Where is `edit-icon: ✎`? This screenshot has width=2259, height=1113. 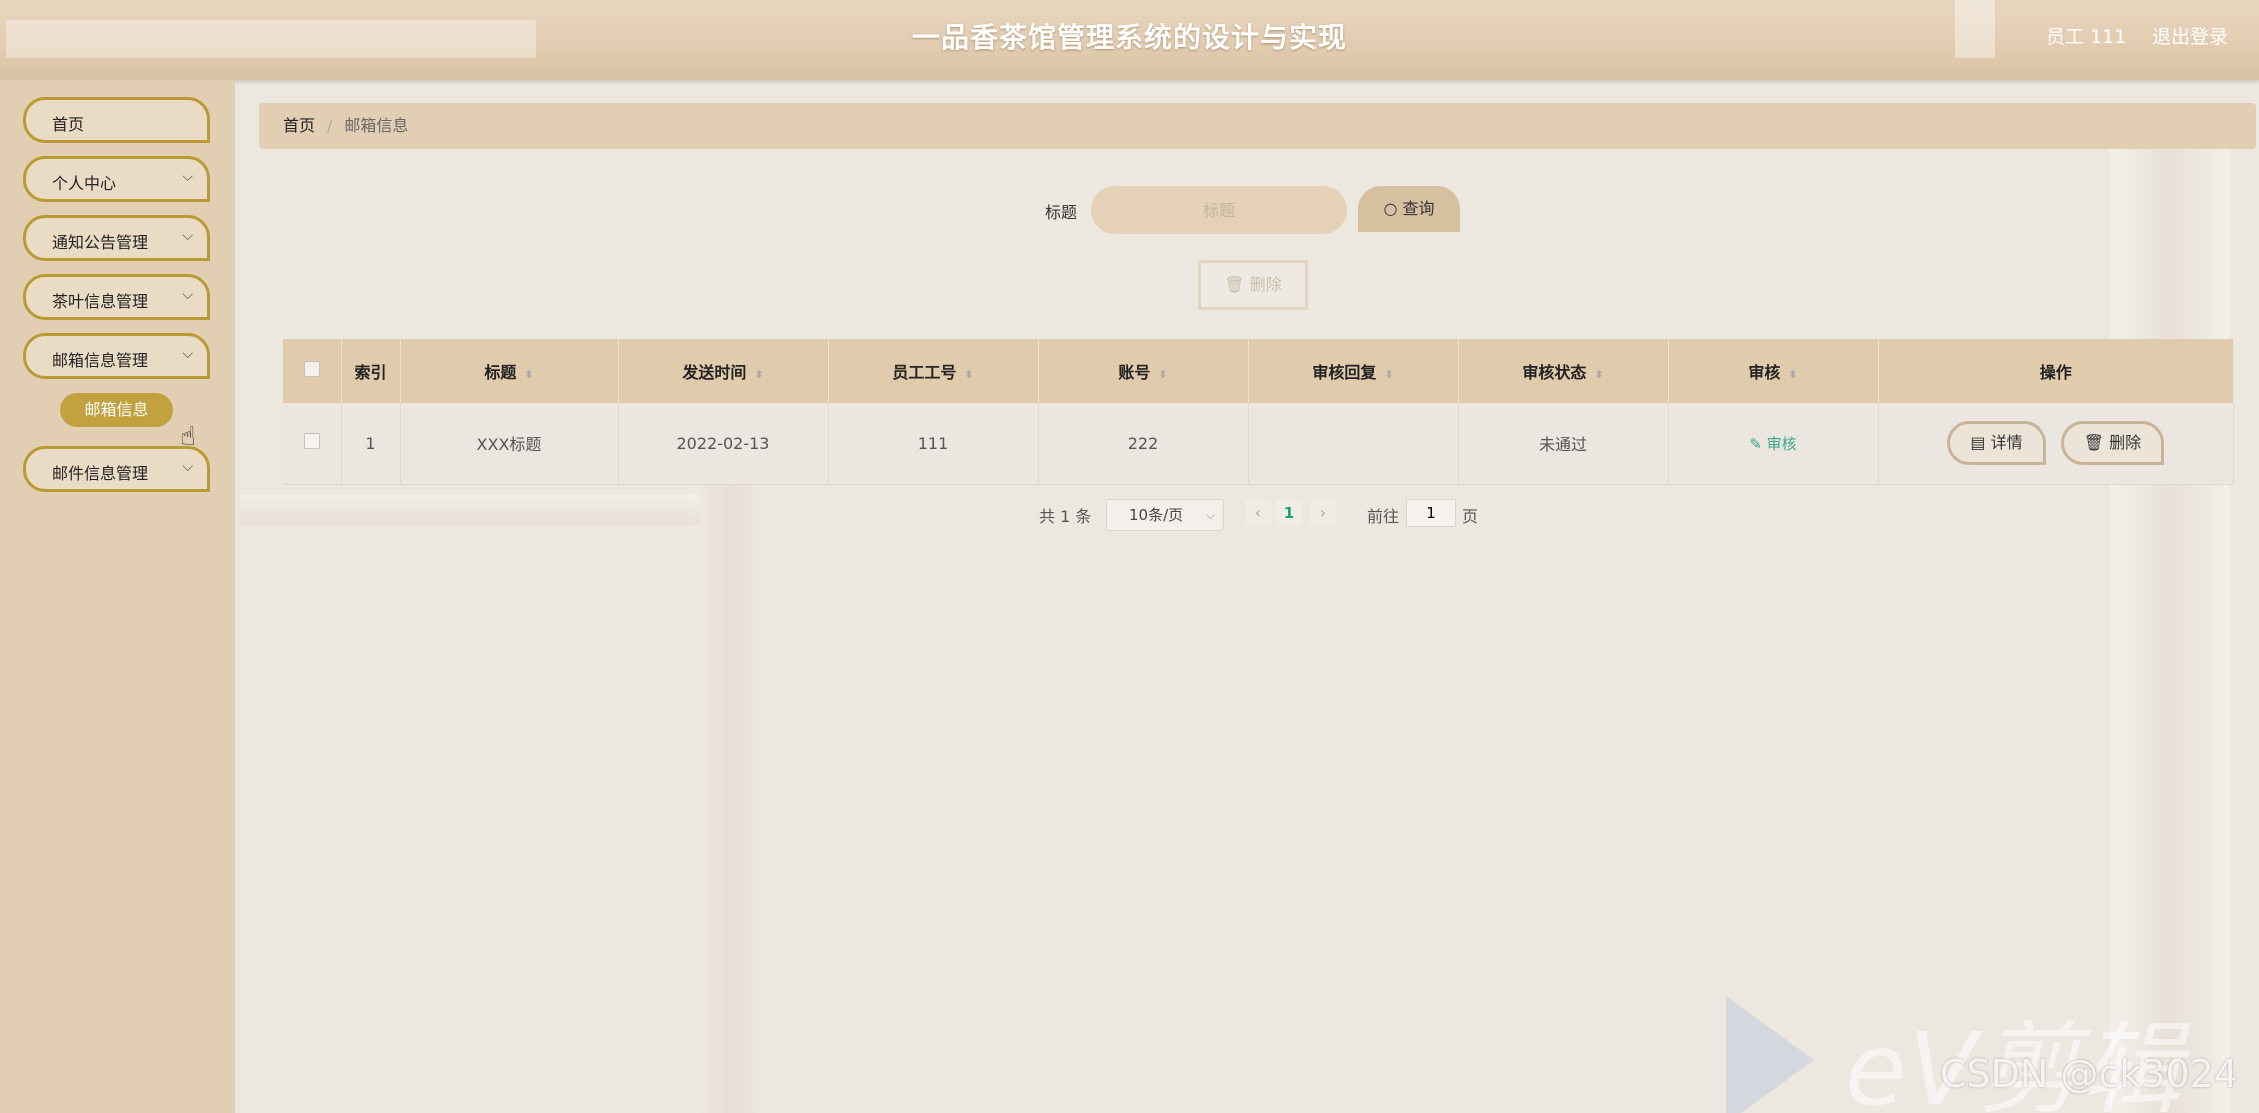 edit-icon: ✎ is located at coordinates (1755, 443).